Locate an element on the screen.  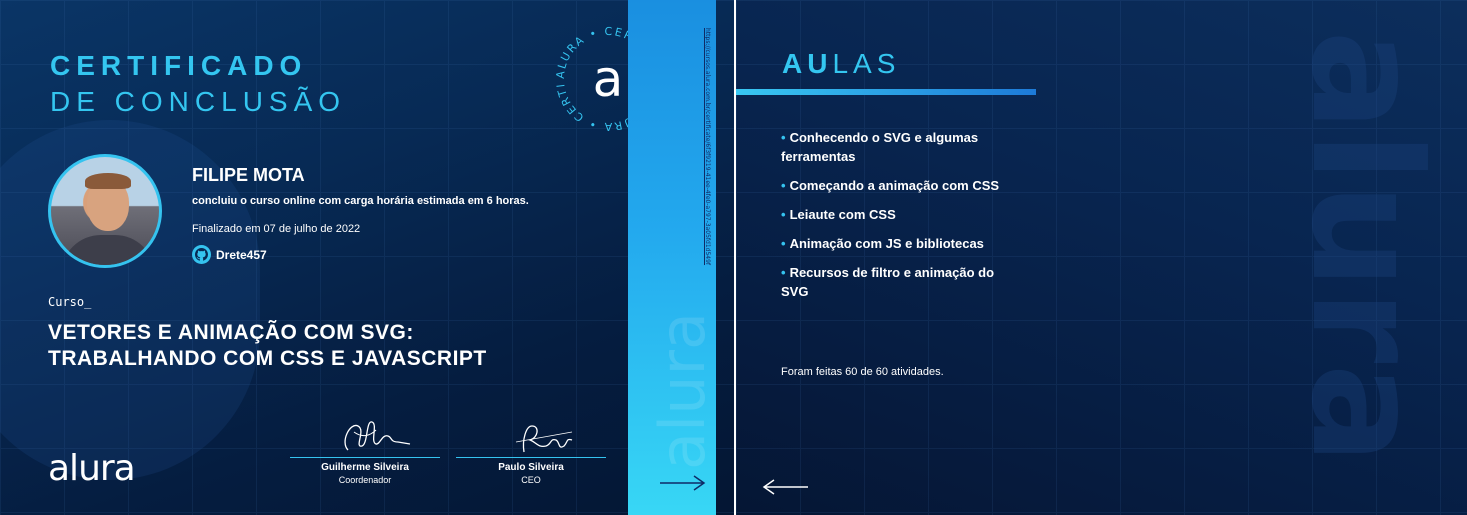
signature-name: Guilherme Silveira is located at coordinates (365, 467).